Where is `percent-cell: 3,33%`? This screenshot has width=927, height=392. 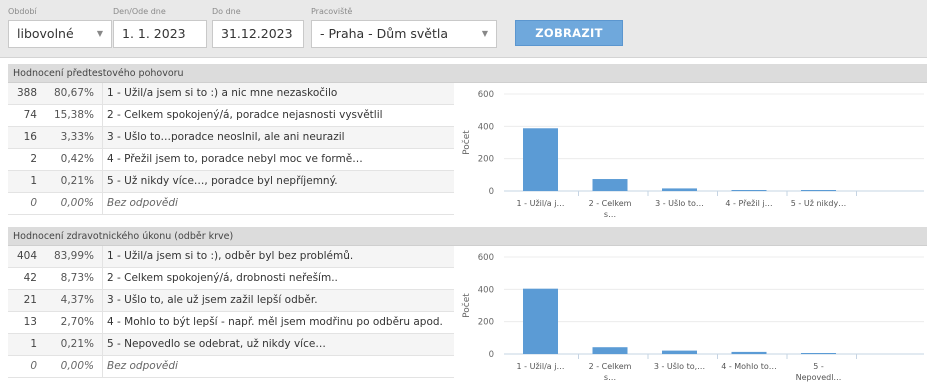
percent-cell: 3,33% is located at coordinates (77, 137).